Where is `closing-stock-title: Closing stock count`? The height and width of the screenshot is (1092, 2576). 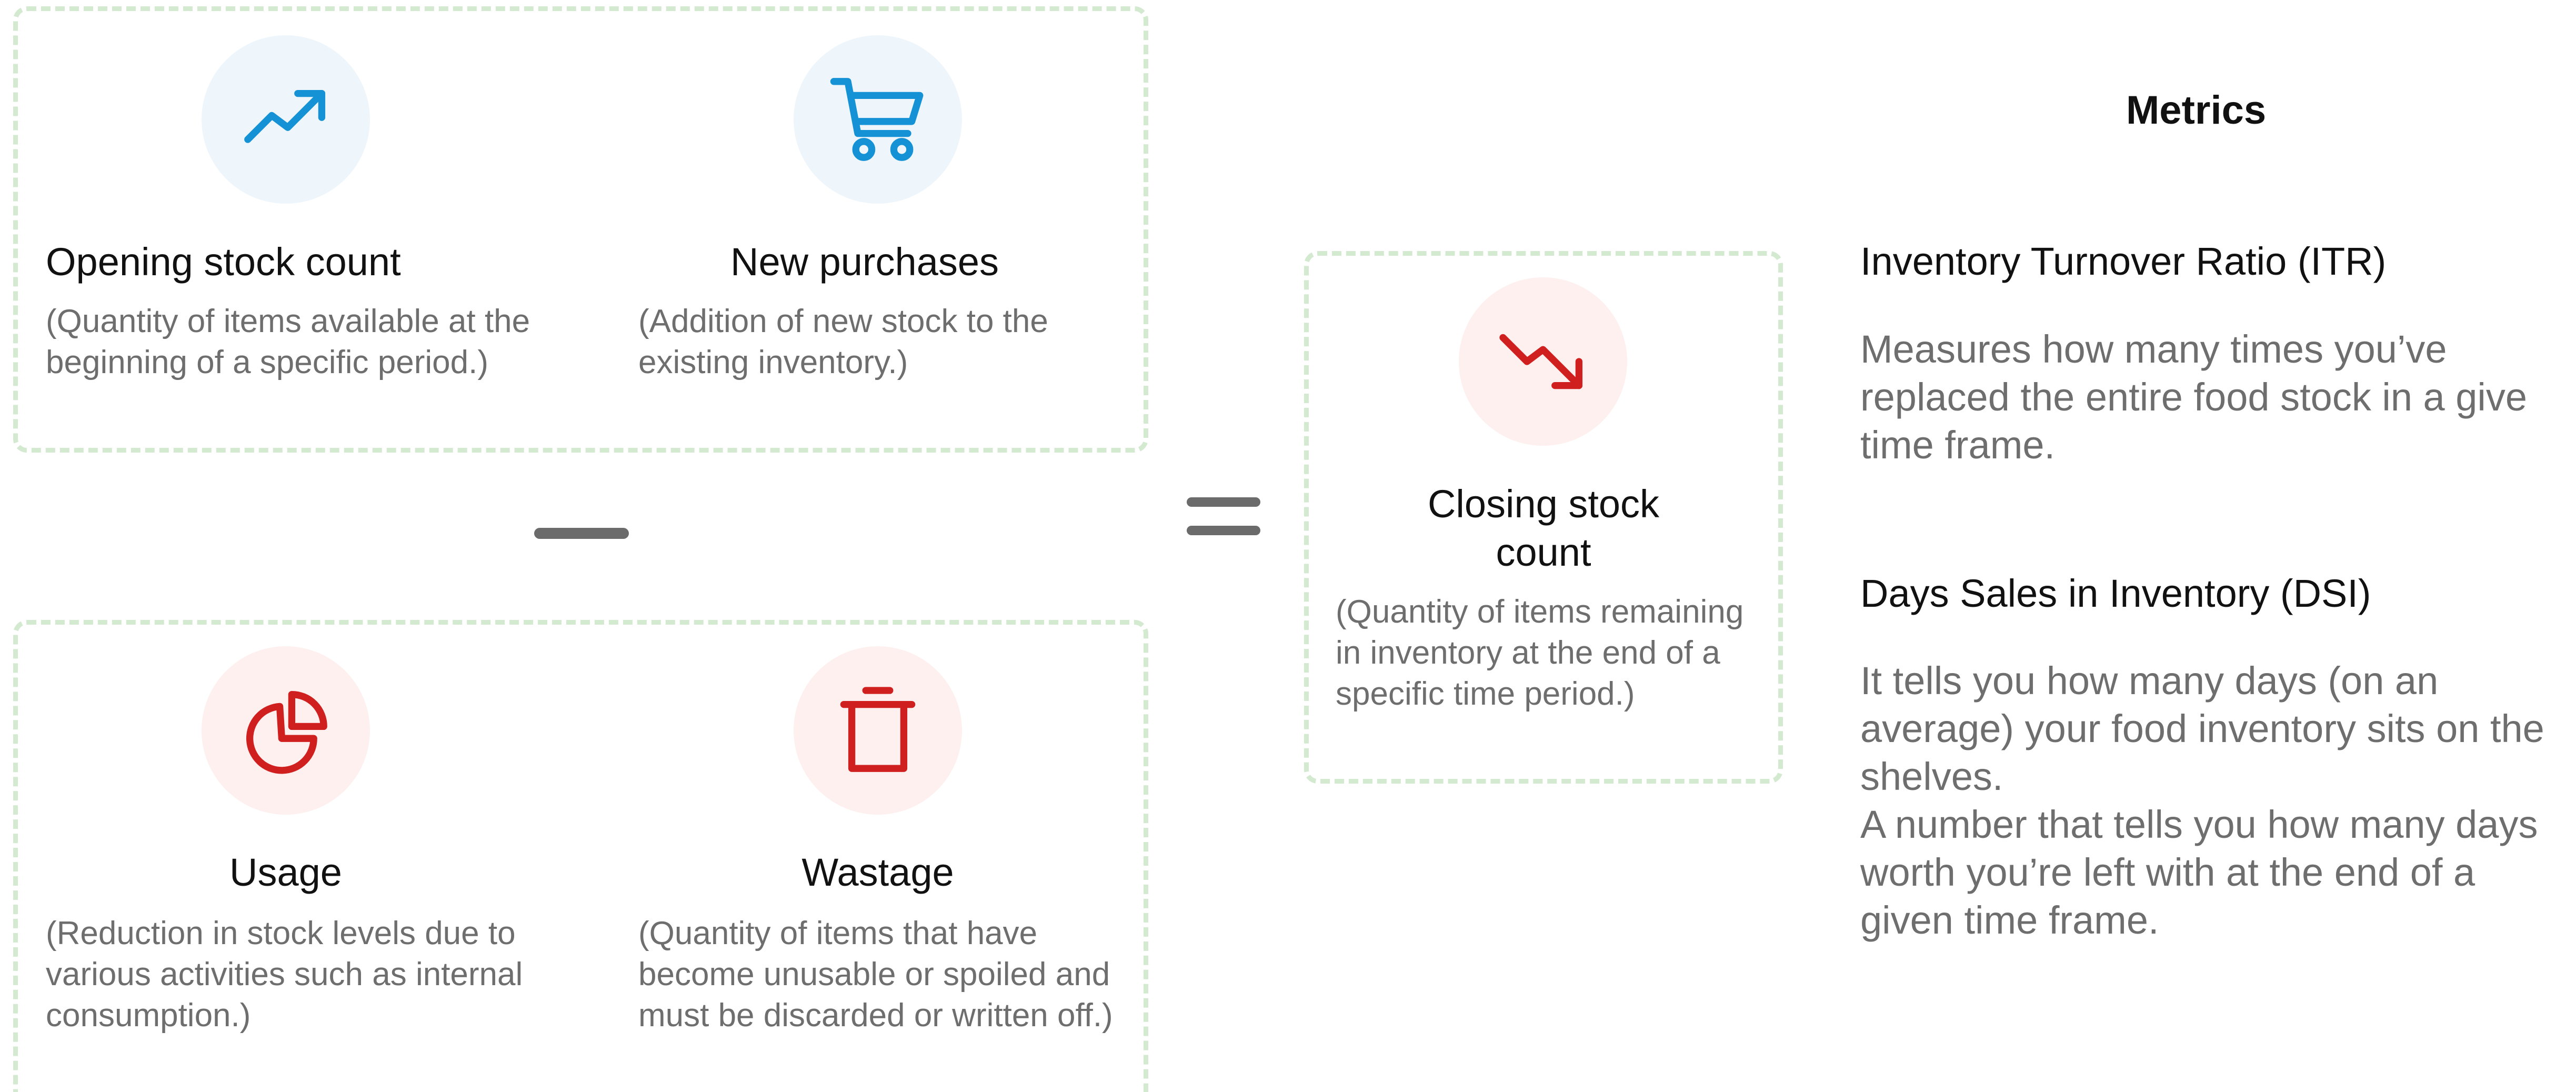 closing-stock-title: Closing stock count is located at coordinates (1543, 528).